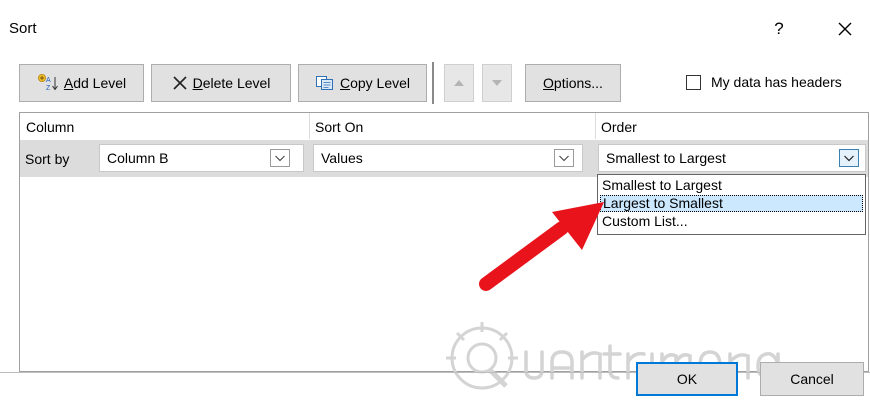 The image size is (870, 400). What do you see at coordinates (48, 80) in the screenshot?
I see `svg-text: A` at bounding box center [48, 80].